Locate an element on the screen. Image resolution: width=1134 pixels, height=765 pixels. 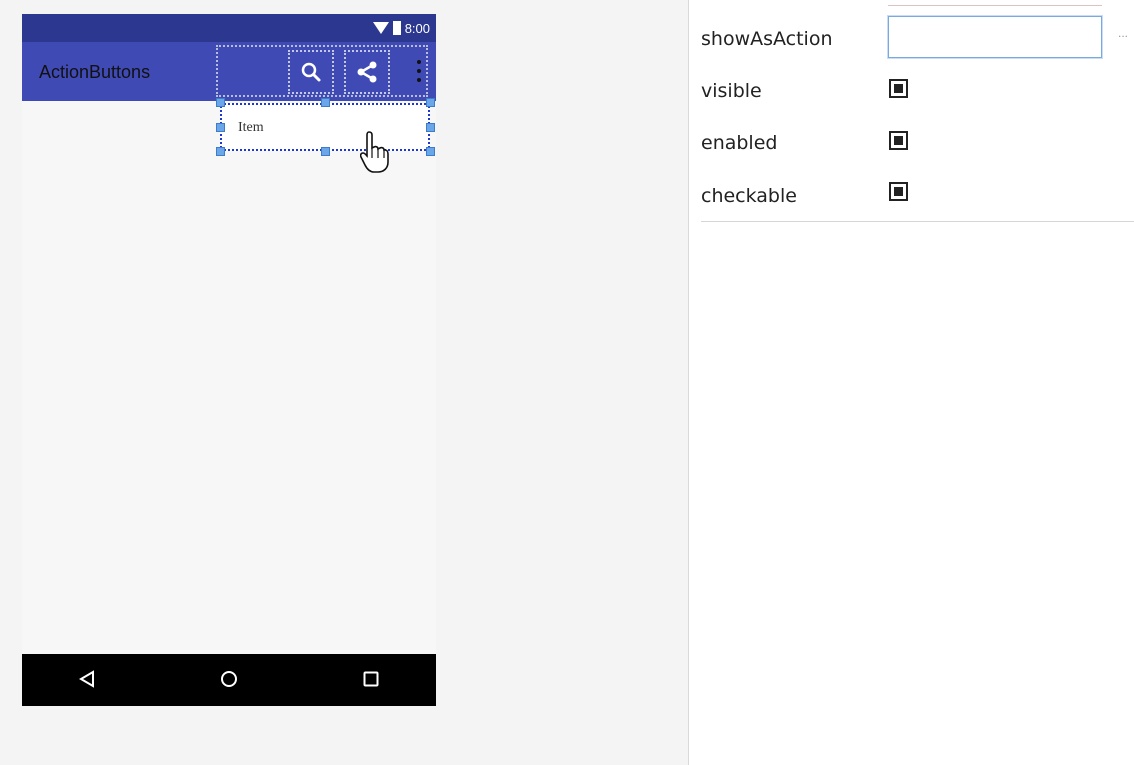
visible-checkbox is located at coordinates (898, 88).